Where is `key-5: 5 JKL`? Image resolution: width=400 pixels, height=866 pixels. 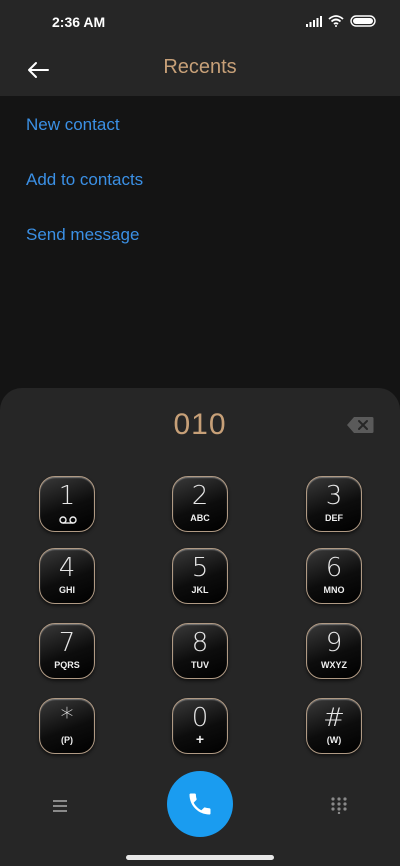 key-5: 5 JKL is located at coordinates (200, 576).